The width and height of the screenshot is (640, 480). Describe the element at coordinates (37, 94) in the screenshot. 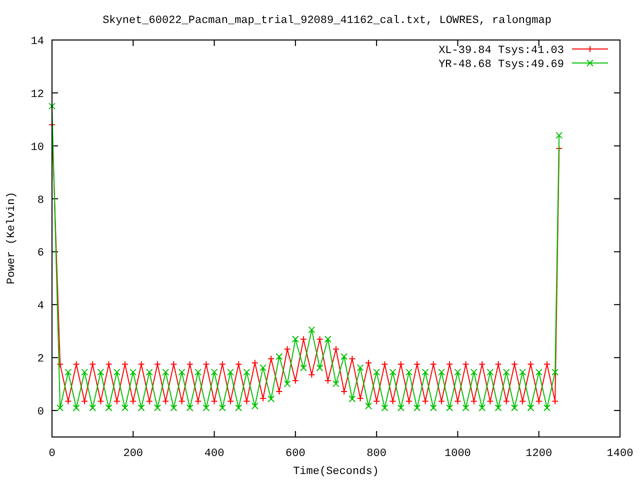

I see `axis-tick-label: 12` at that location.